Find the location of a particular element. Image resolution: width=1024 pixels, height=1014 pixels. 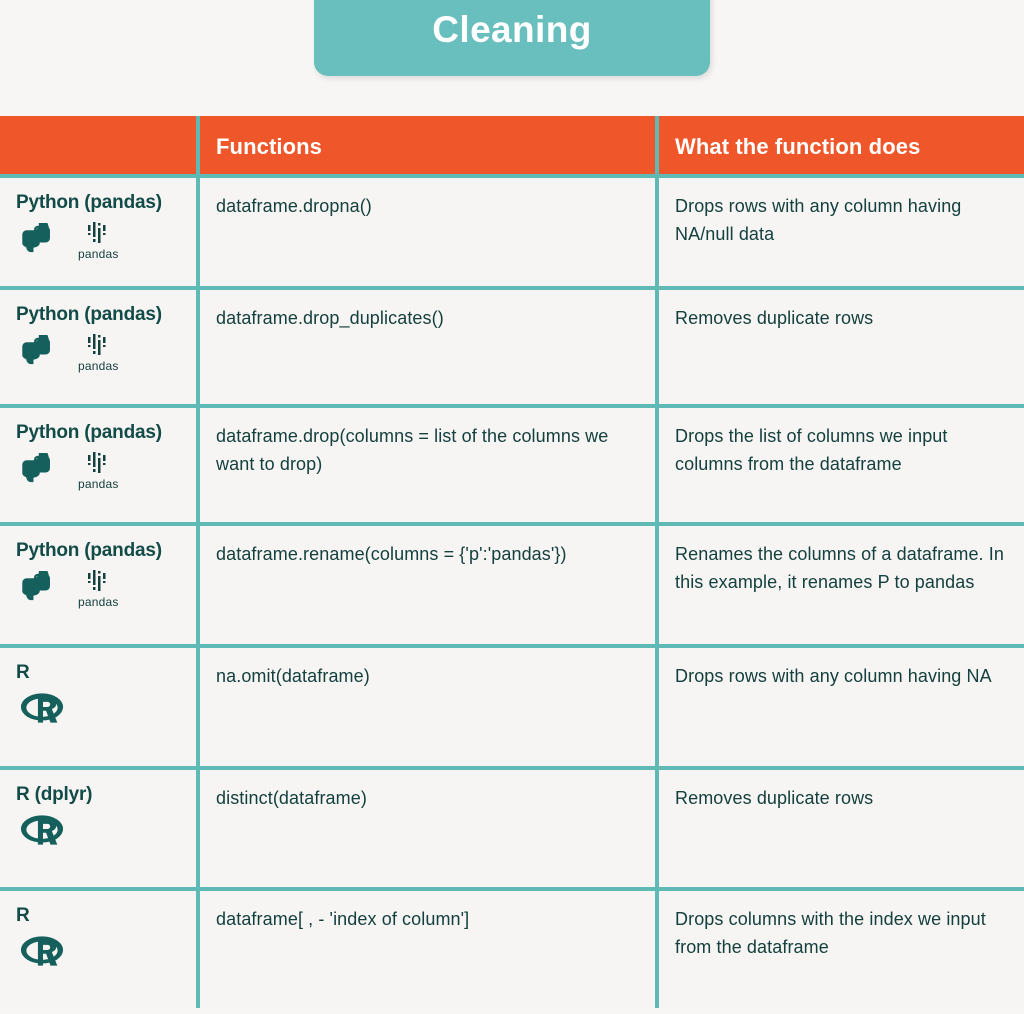

function-cell: dataframe[ , - 'index of column'] is located at coordinates (429, 949).